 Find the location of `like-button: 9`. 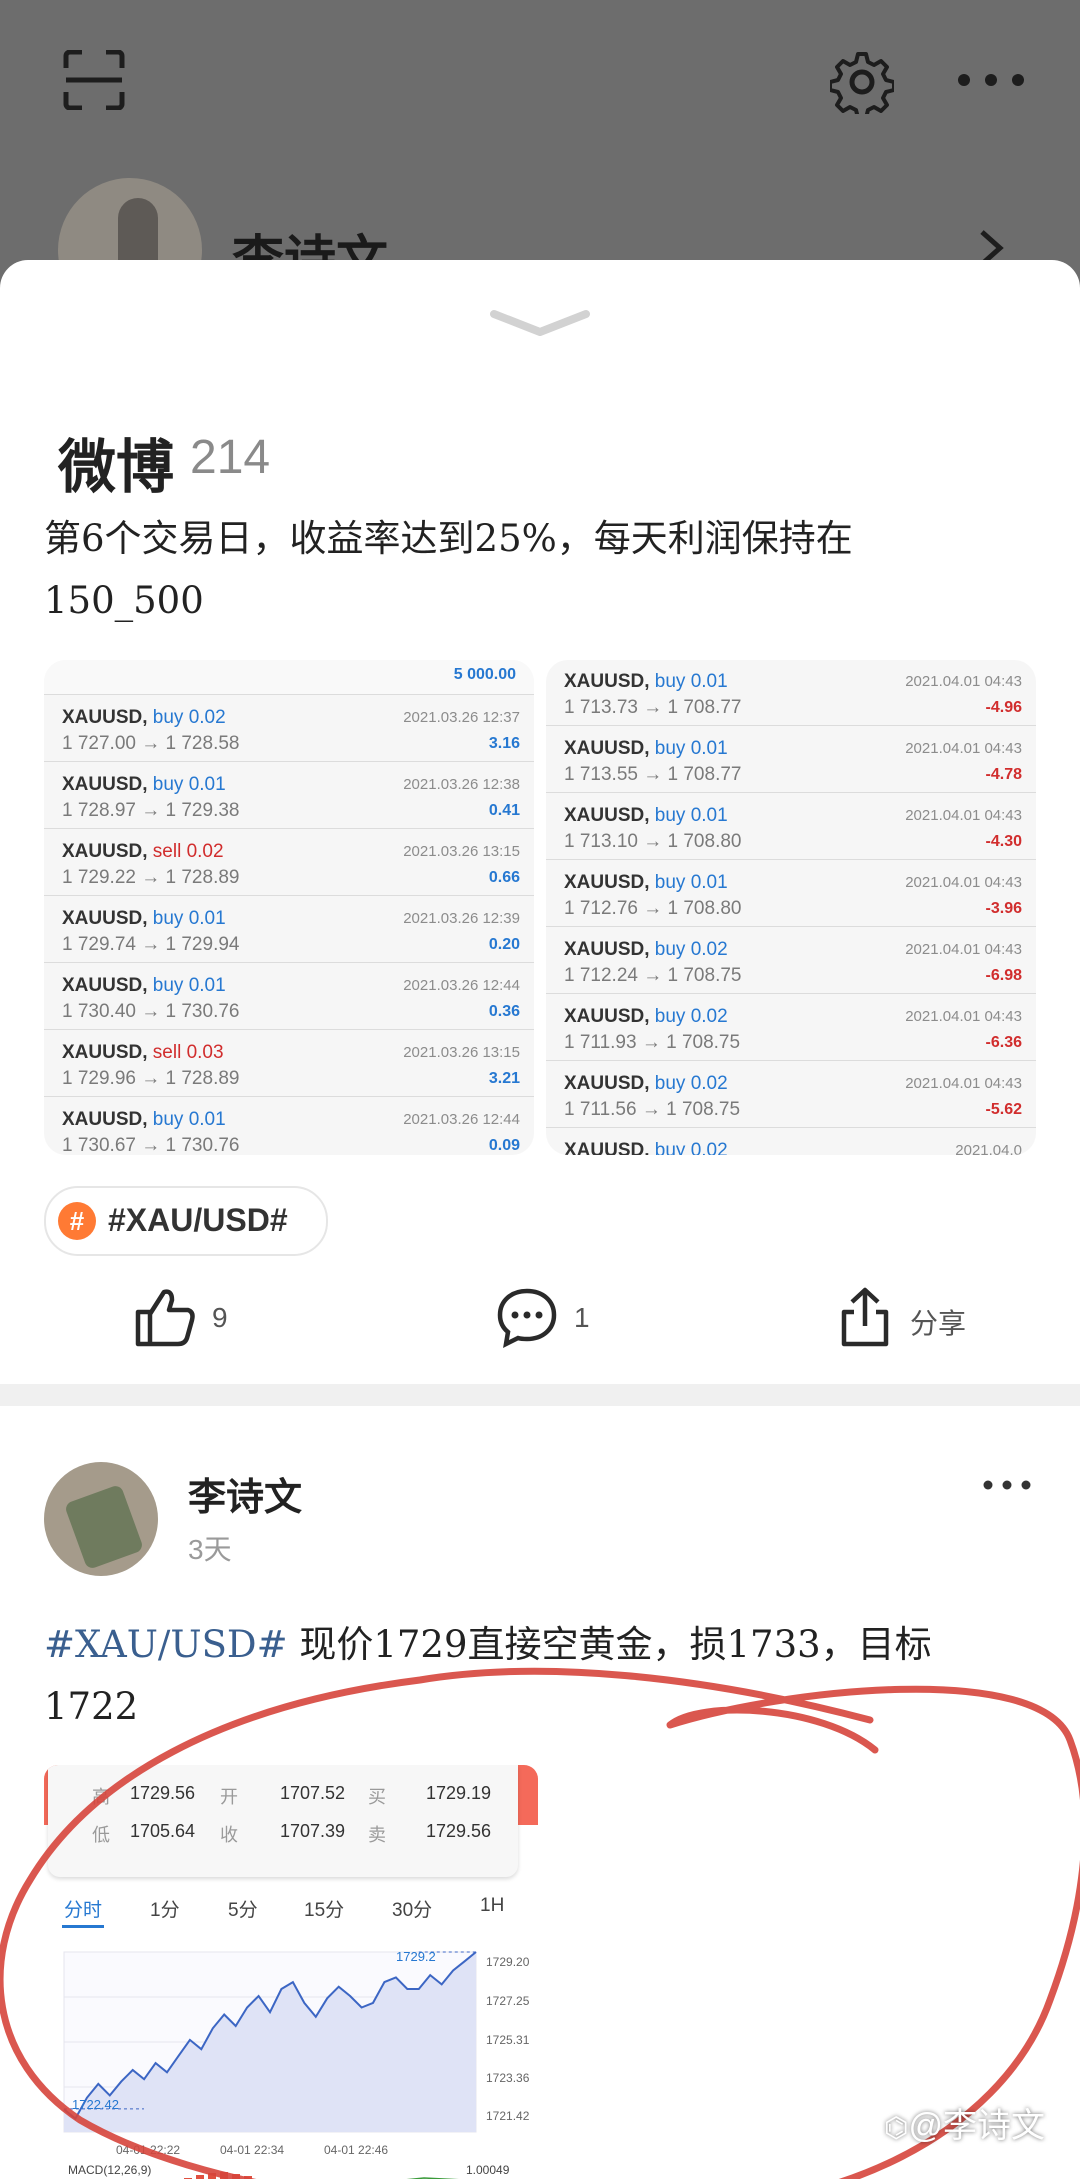

like-button: 9 is located at coordinates (189, 1318).